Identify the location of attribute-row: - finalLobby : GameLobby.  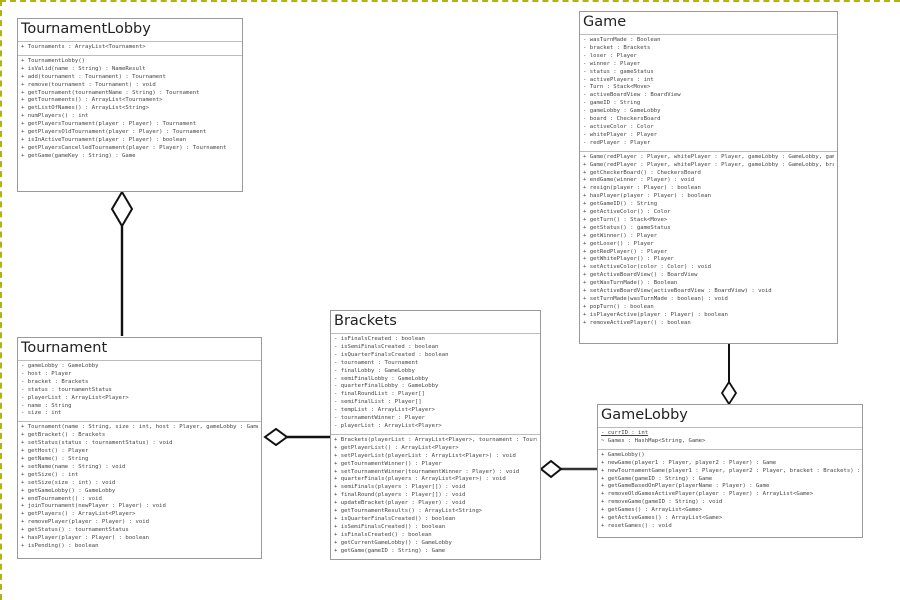
(374, 370).